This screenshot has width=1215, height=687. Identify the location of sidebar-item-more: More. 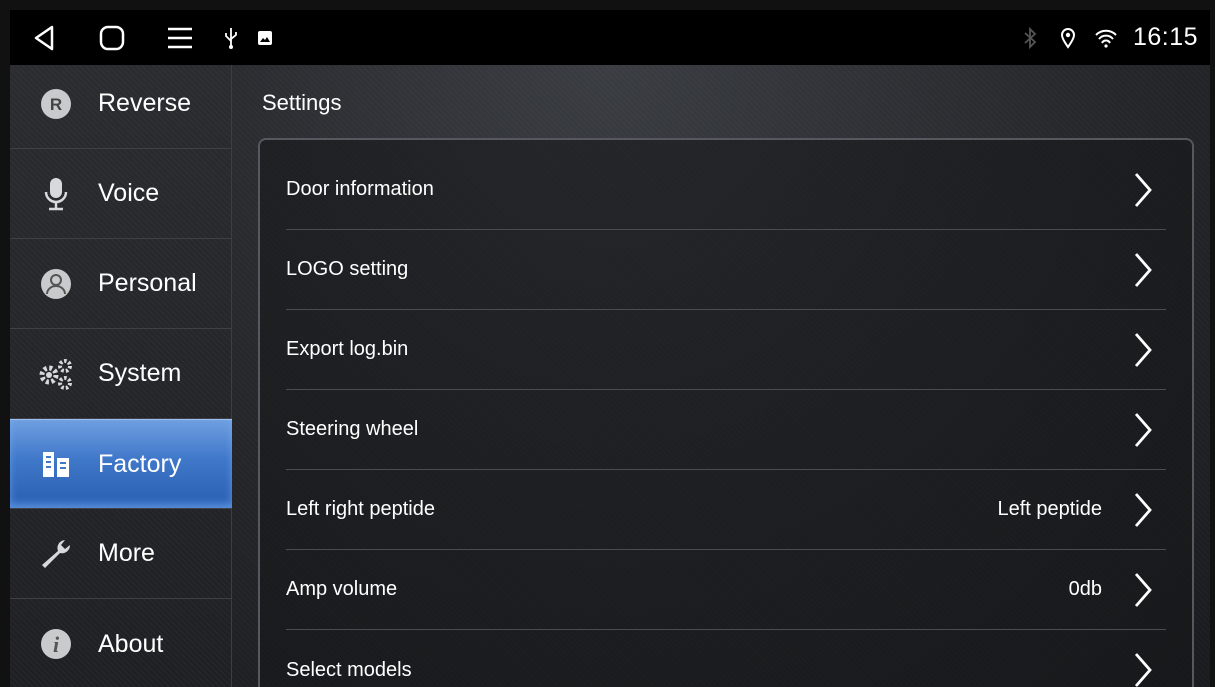
(121, 554).